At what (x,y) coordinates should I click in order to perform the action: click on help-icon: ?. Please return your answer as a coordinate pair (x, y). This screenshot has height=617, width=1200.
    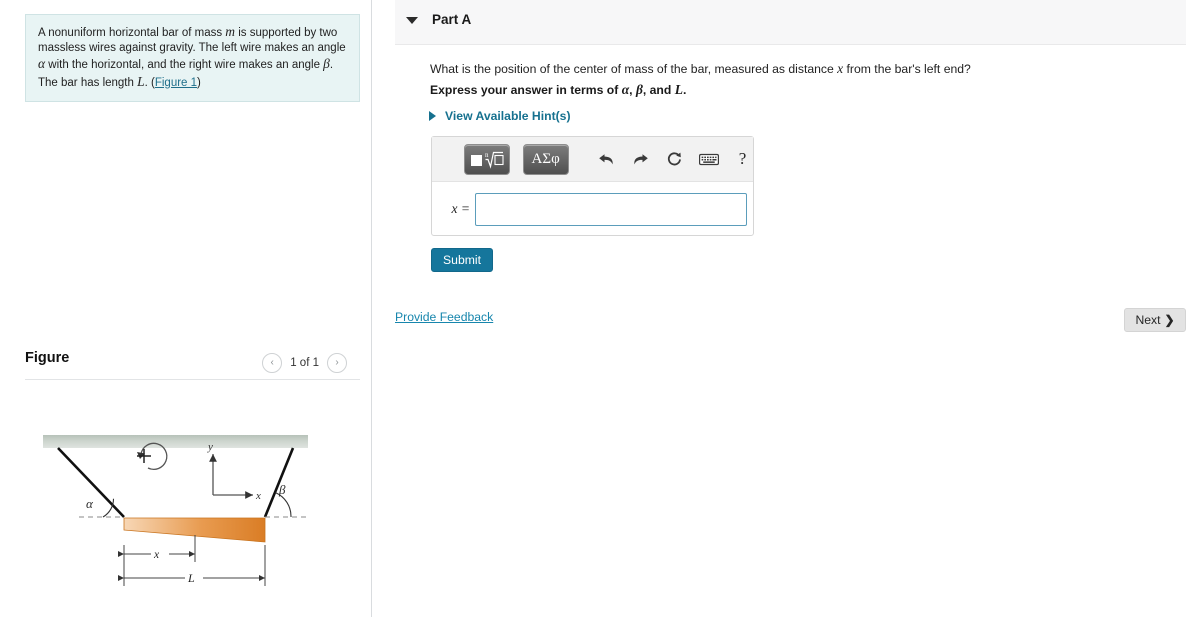
    Looking at the image, I should click on (742, 159).